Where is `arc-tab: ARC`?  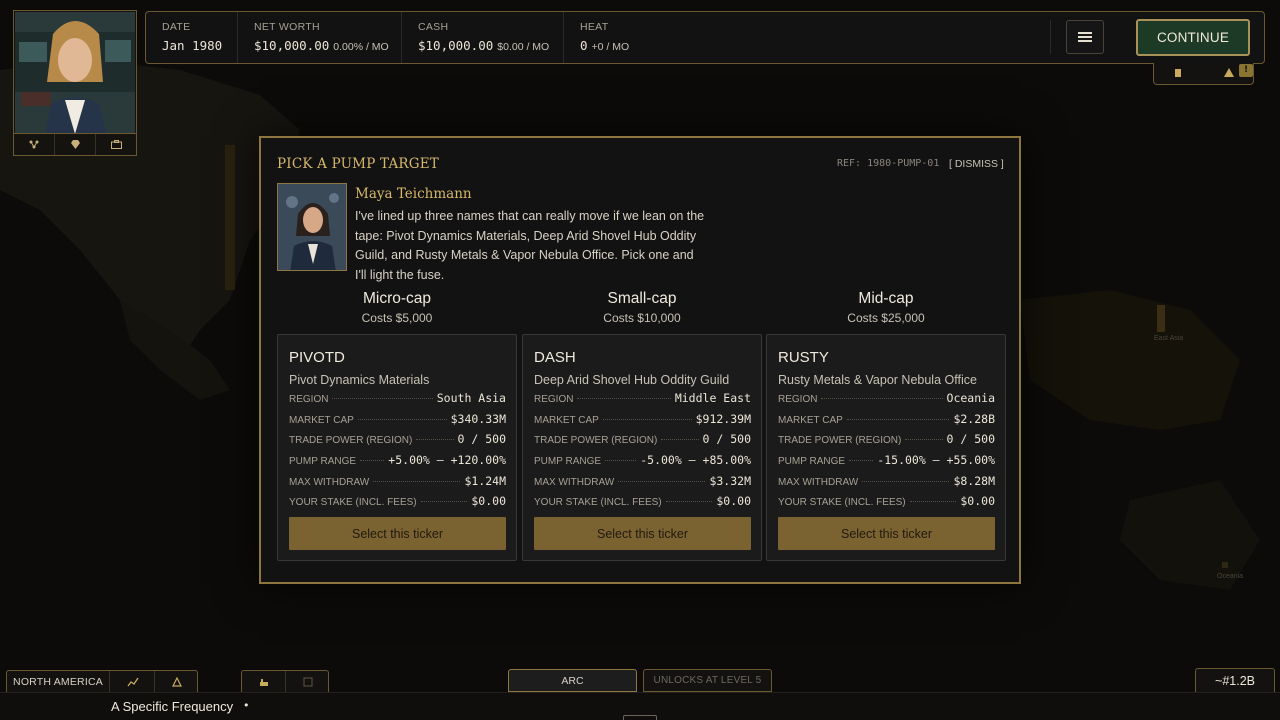 arc-tab: ARC is located at coordinates (572, 680).